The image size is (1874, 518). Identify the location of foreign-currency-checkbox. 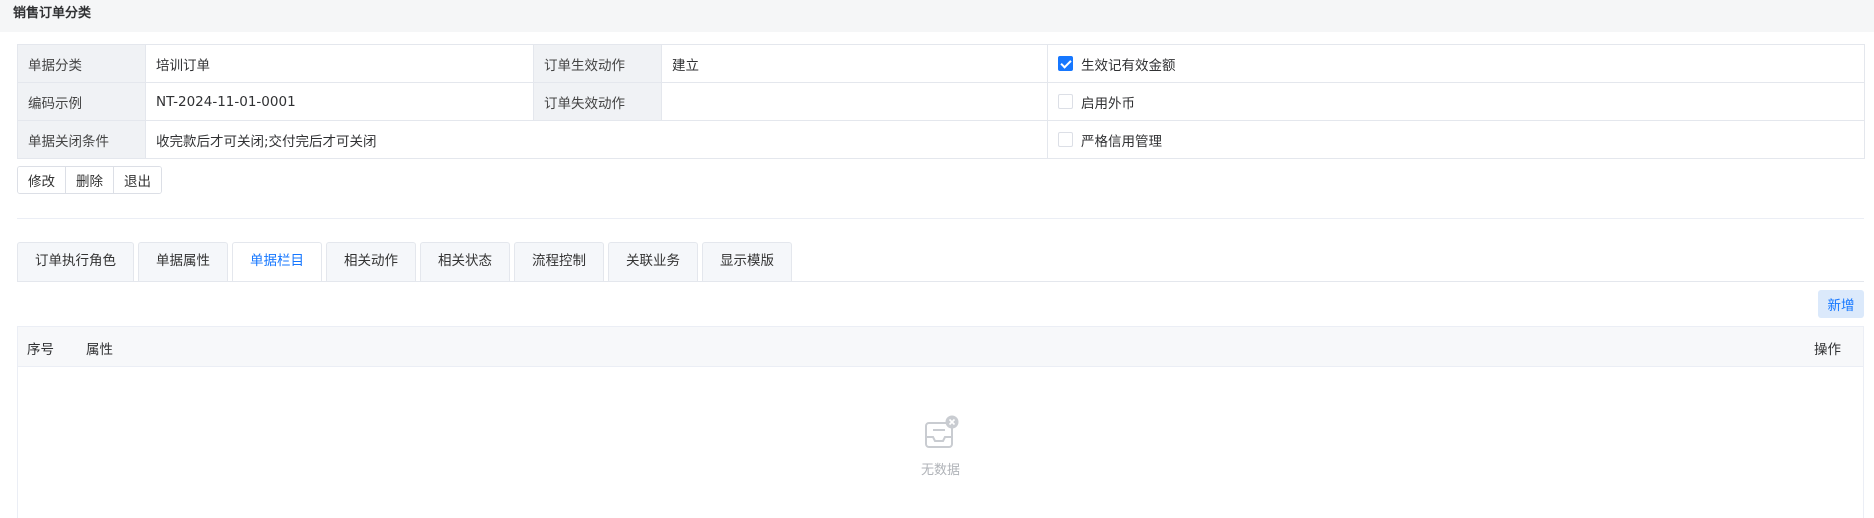
(1065, 101).